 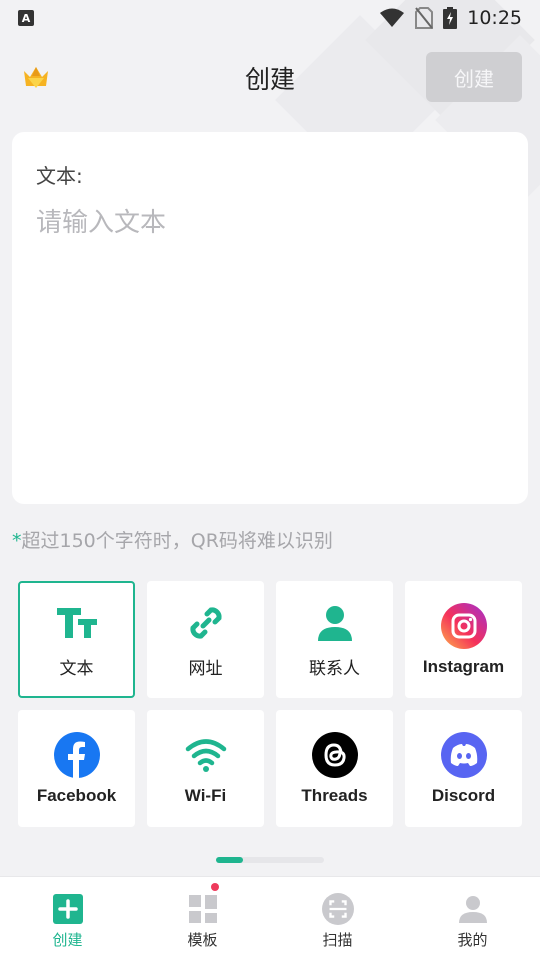 I want to click on nav-label: 创建, so click(x=67, y=940).